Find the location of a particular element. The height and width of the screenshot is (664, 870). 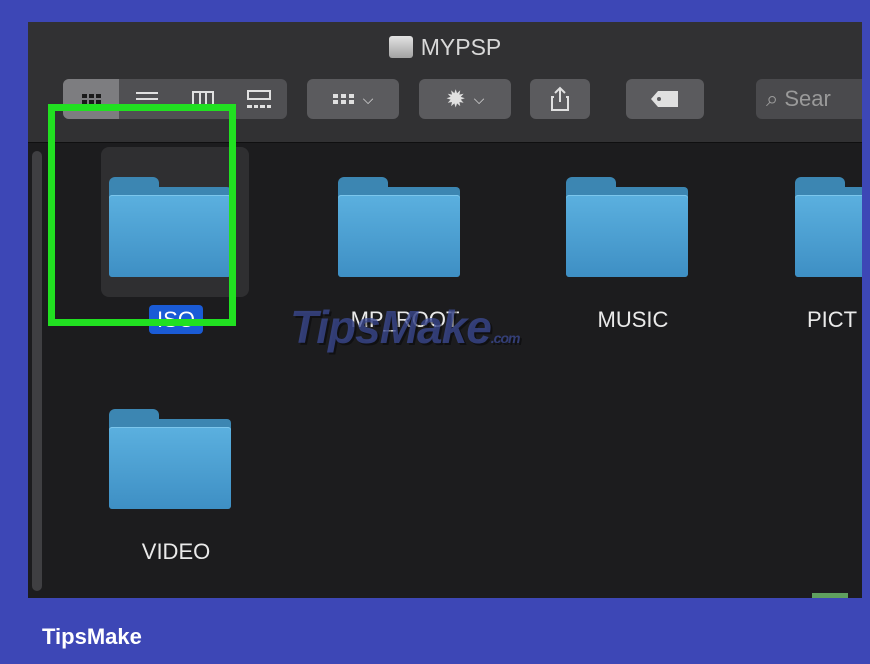

window-title: MYPSP is located at coordinates (445, 47).